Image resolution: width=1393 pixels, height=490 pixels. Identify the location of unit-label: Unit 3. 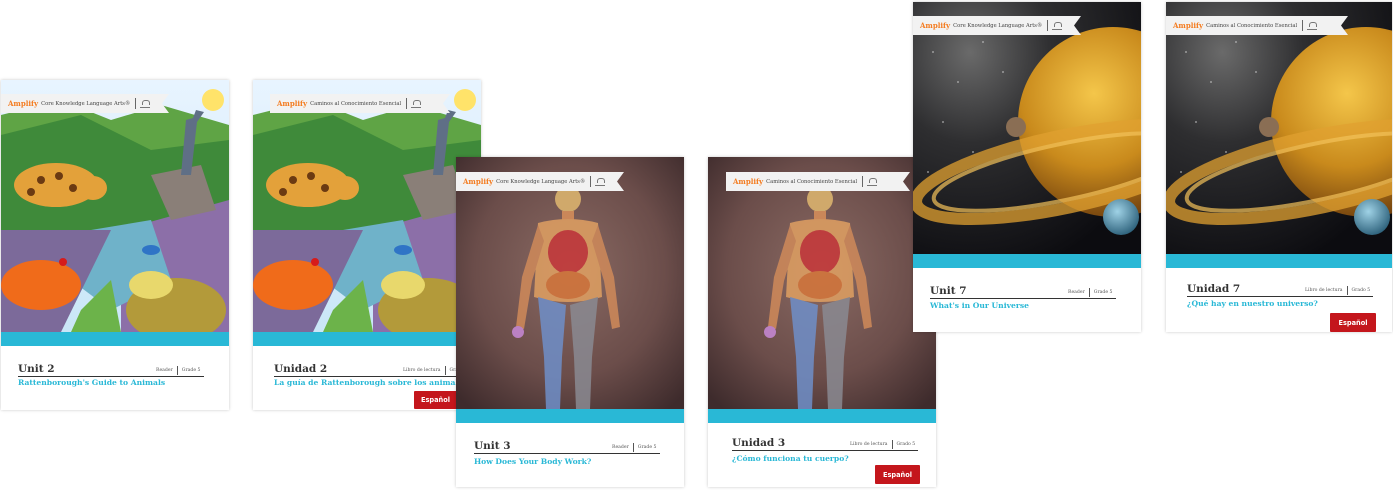
(492, 446).